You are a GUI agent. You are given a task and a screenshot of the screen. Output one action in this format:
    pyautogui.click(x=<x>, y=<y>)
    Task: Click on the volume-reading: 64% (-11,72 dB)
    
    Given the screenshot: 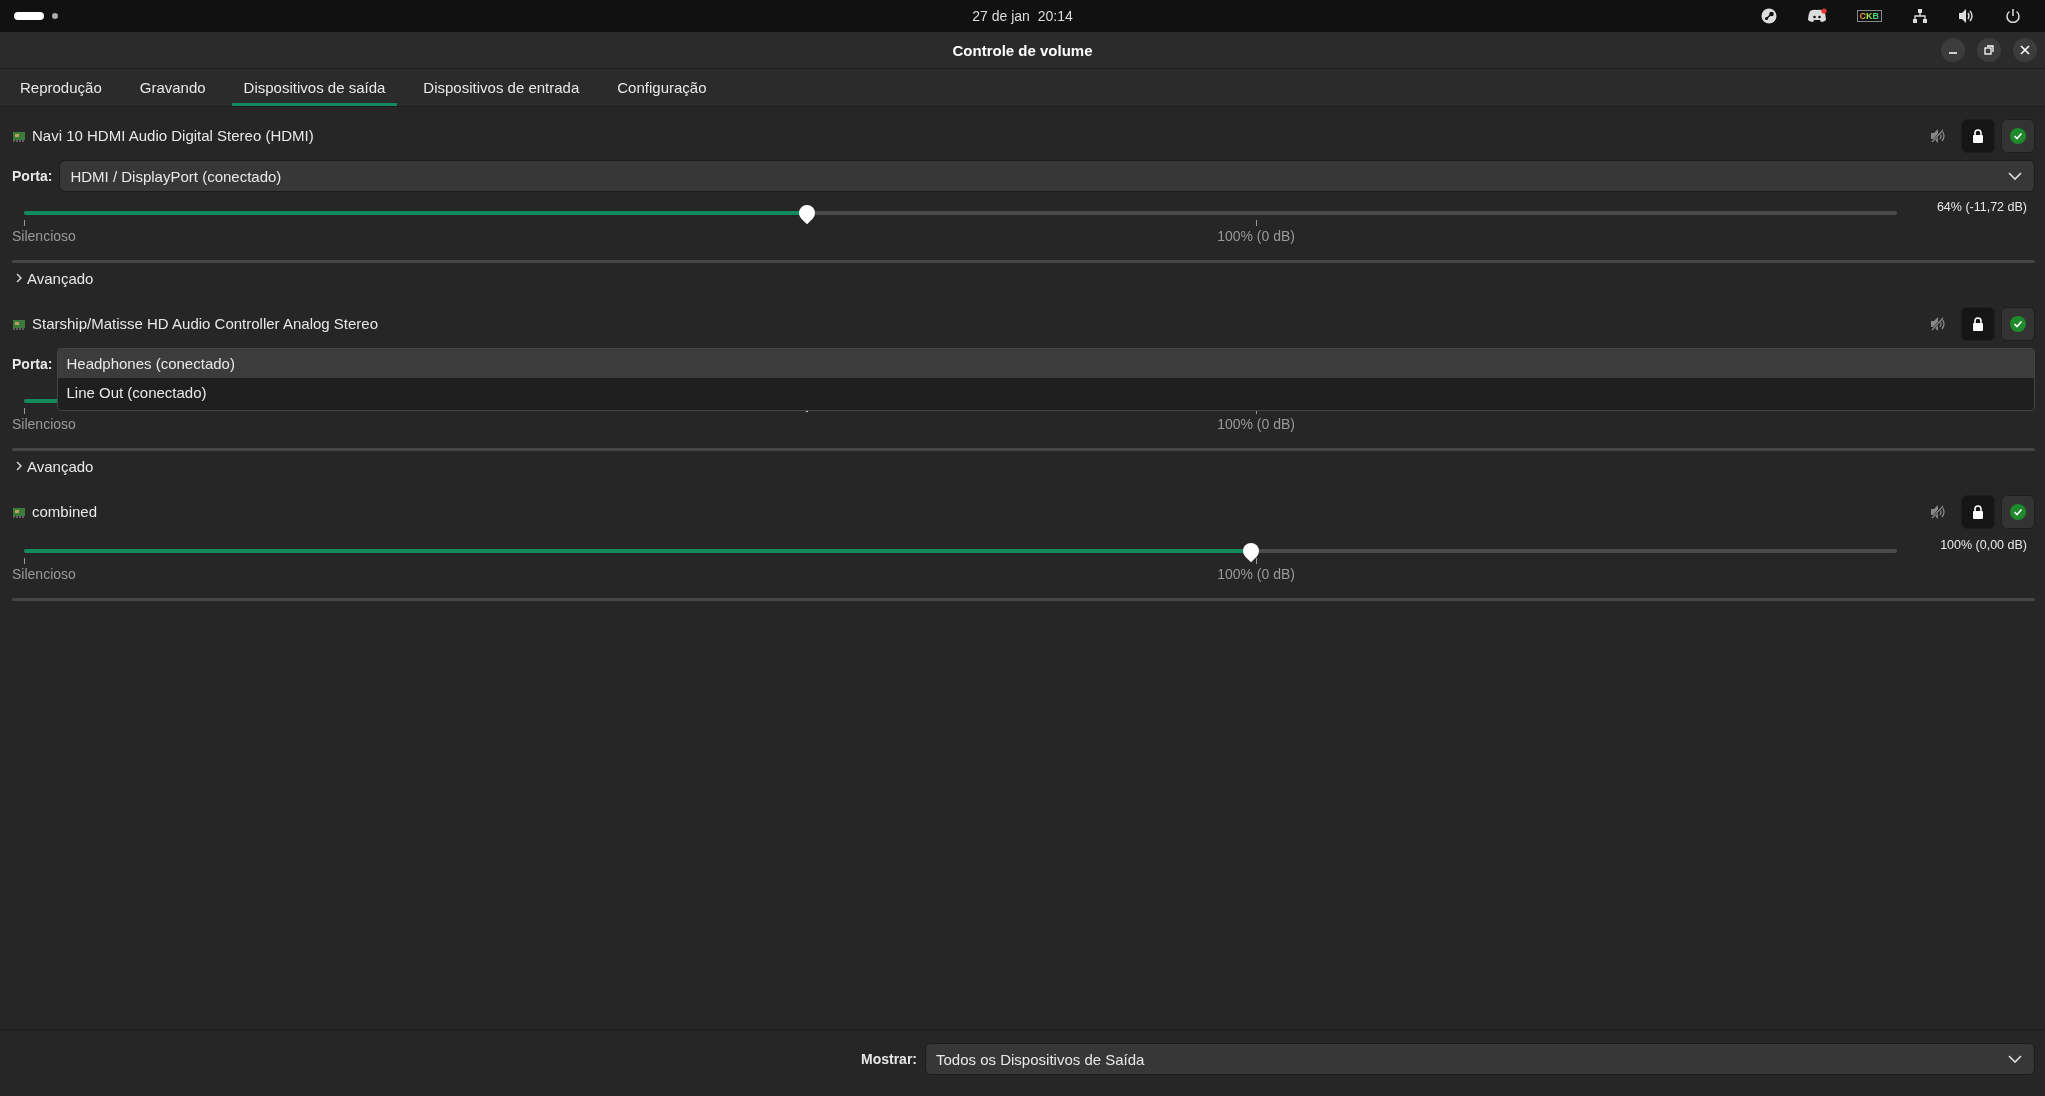 What is the action you would take?
    pyautogui.click(x=1981, y=207)
    